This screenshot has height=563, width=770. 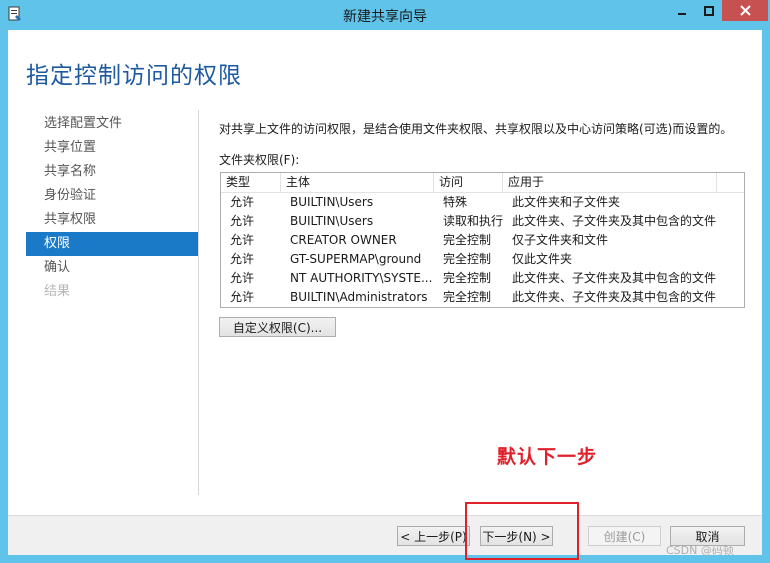 What do you see at coordinates (560, 240) in the screenshot?
I see `cell-applies-to: 仅子文件夹和文件` at bounding box center [560, 240].